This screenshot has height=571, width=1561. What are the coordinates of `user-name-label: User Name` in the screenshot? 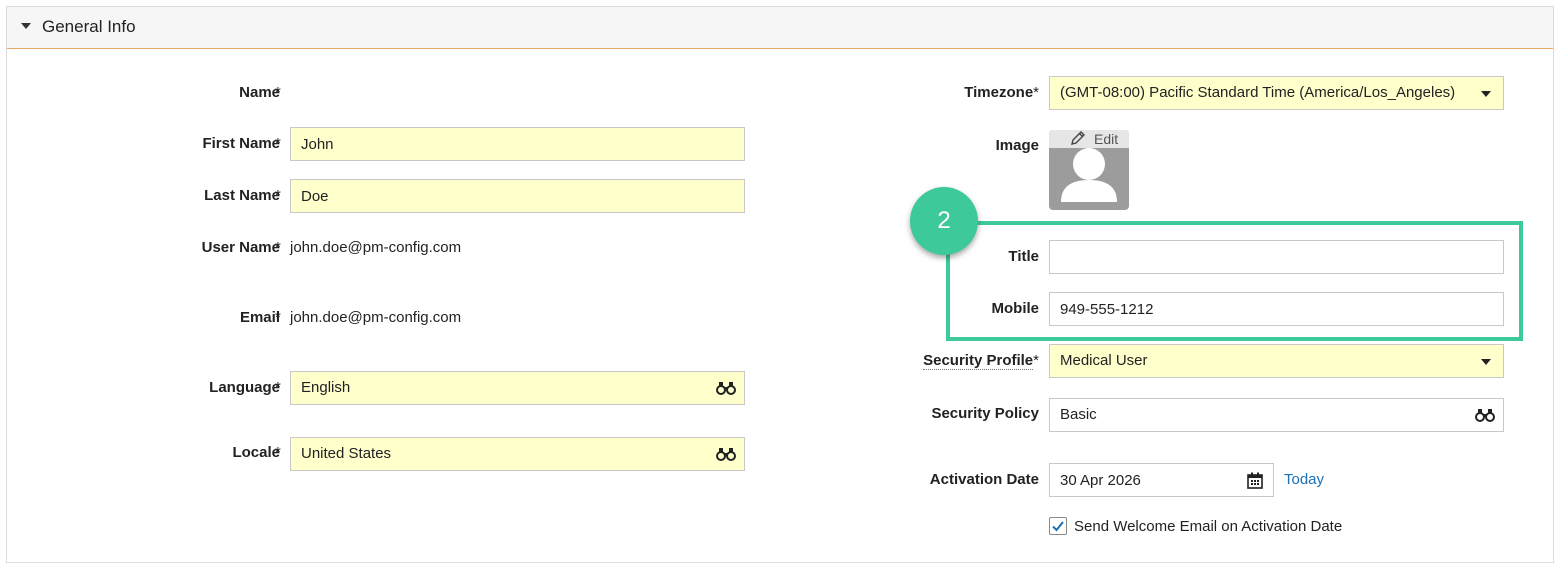 It's located at (240, 247).